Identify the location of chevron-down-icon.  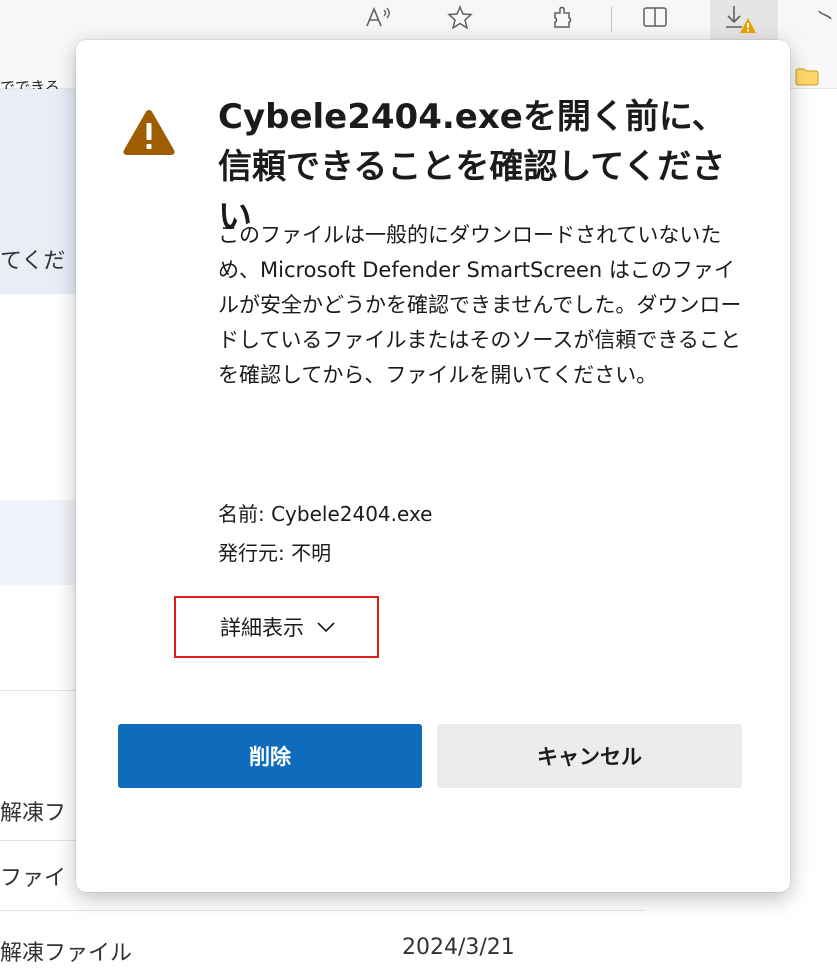
(326, 627).